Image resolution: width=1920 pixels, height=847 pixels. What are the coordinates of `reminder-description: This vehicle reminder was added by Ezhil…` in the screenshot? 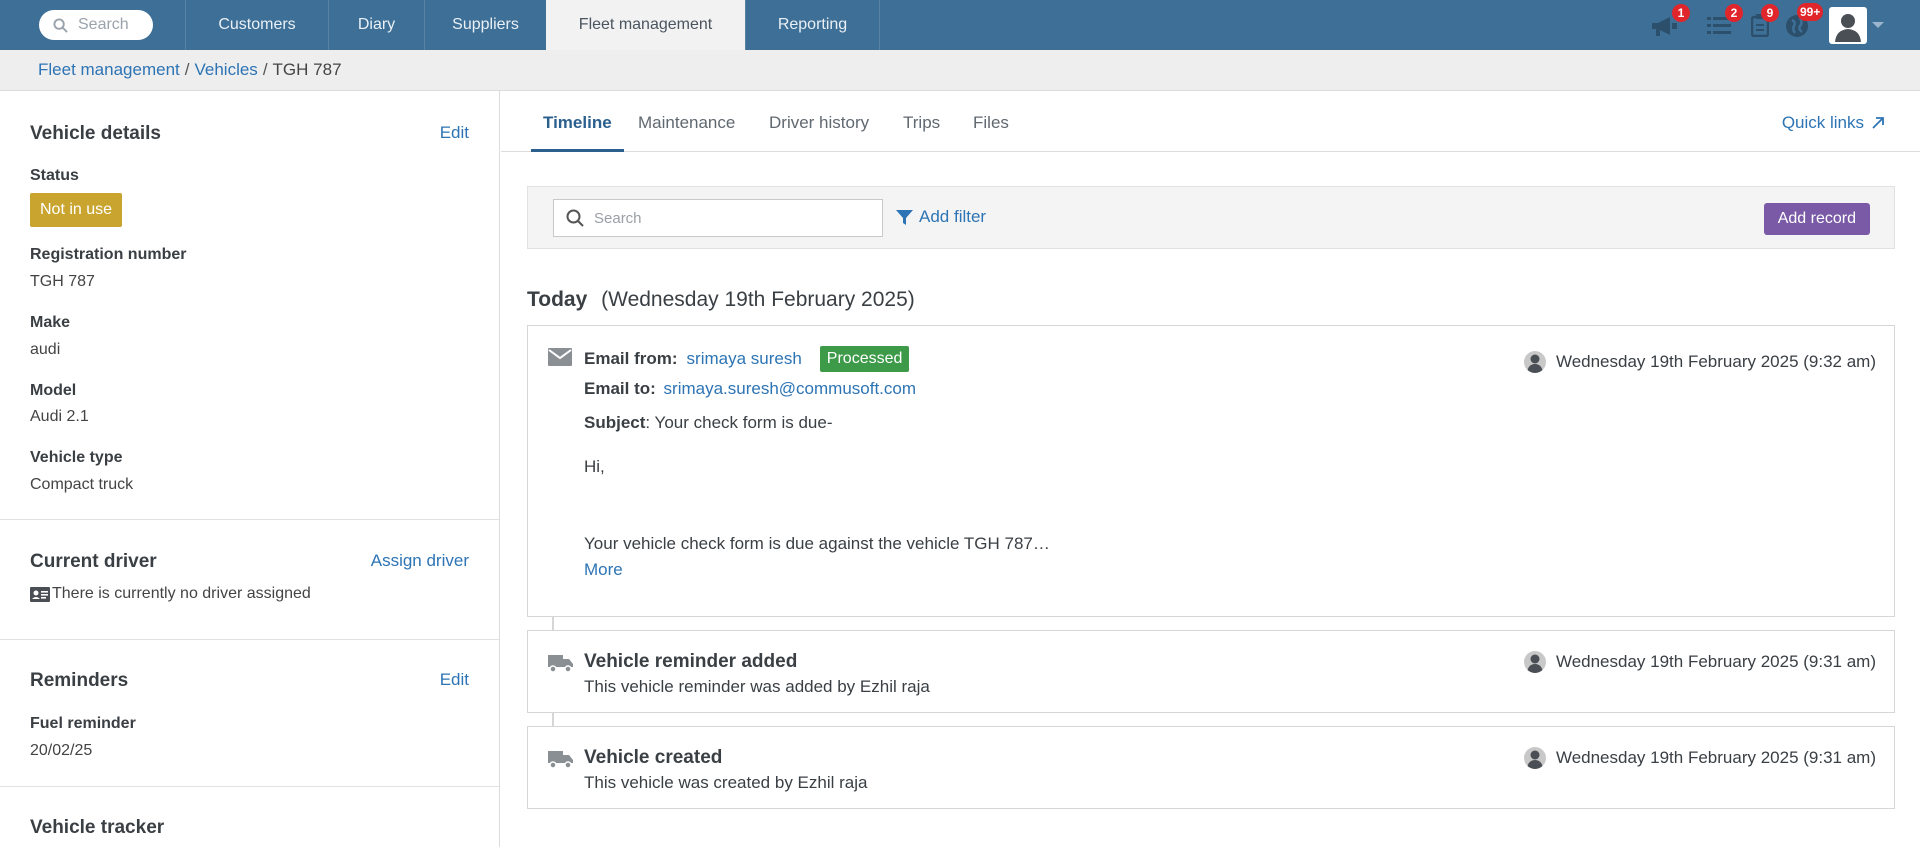 It's located at (757, 686).